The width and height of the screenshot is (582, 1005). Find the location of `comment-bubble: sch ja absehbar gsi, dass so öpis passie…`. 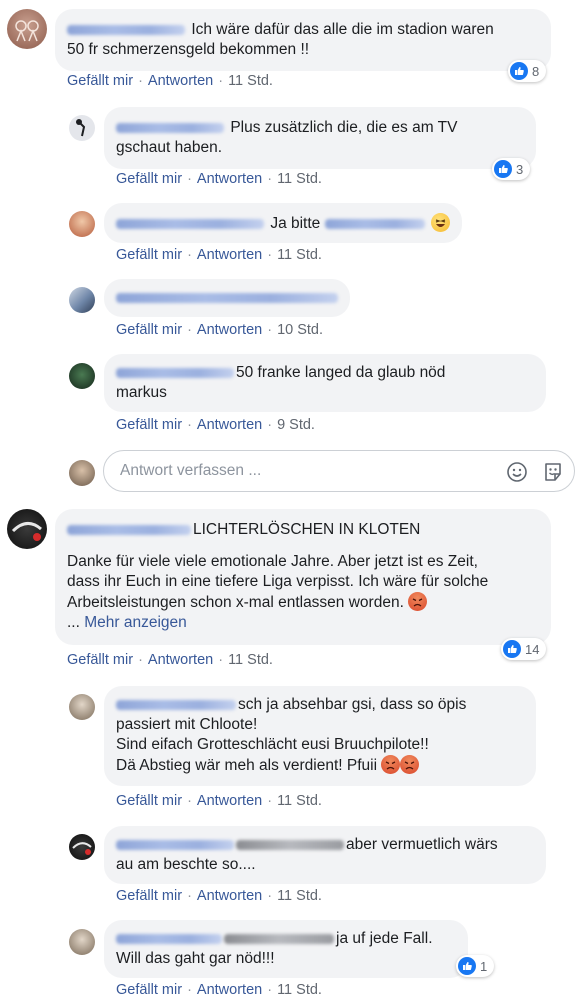

comment-bubble: sch ja absehbar gsi, dass so öpis passie… is located at coordinates (320, 736).